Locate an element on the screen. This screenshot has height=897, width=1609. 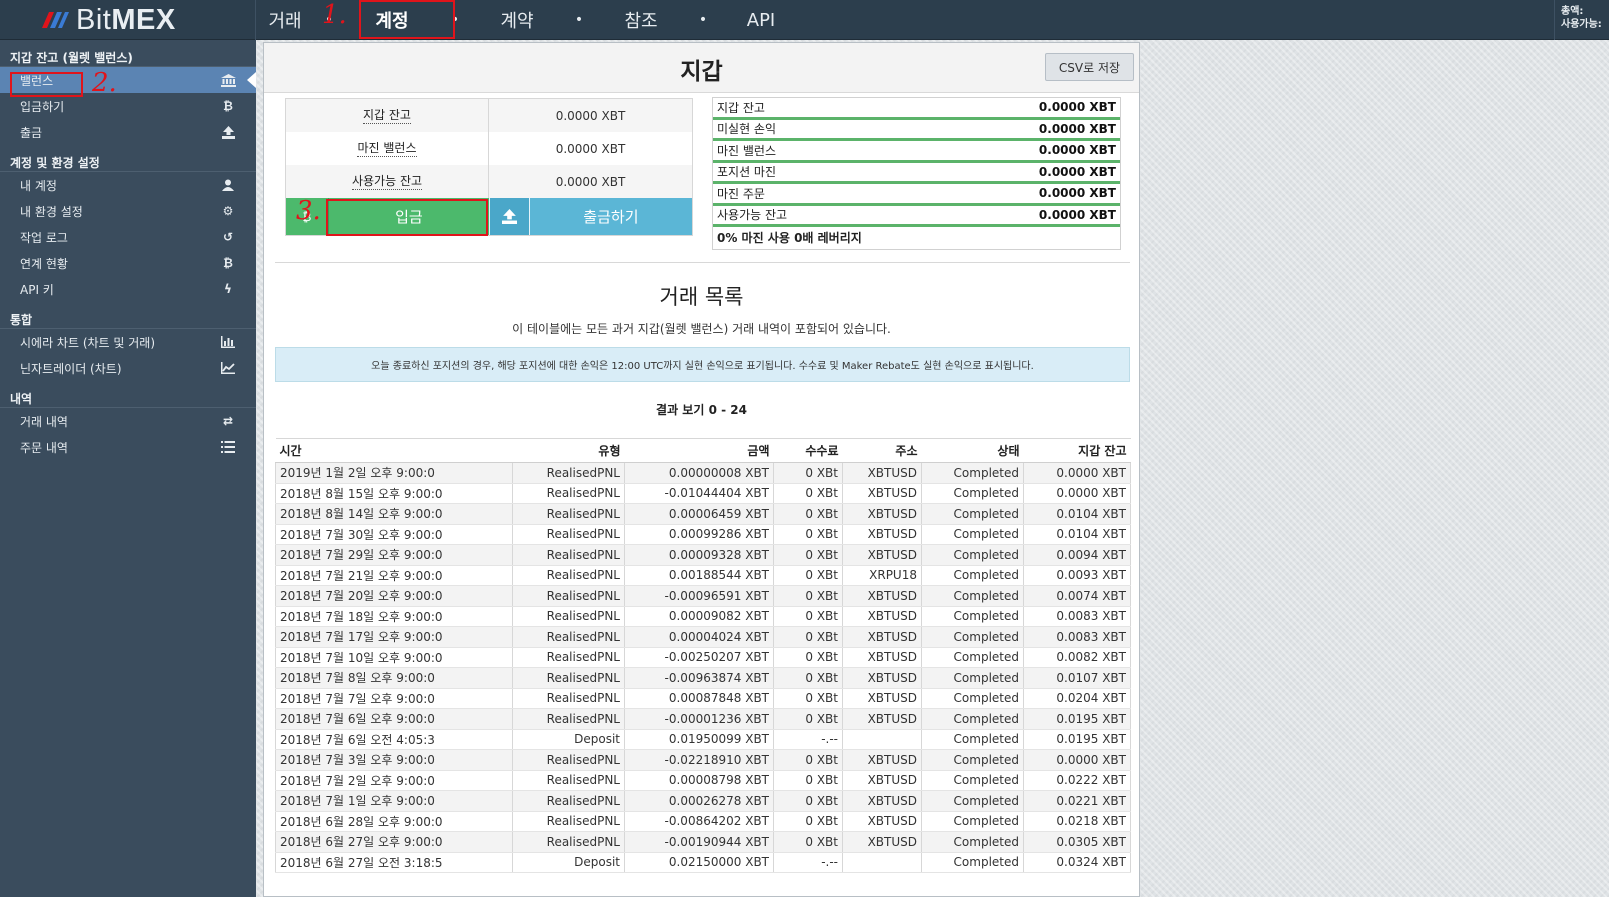
cell-amount: 0.00026278 XBT is located at coordinates (699, 801).